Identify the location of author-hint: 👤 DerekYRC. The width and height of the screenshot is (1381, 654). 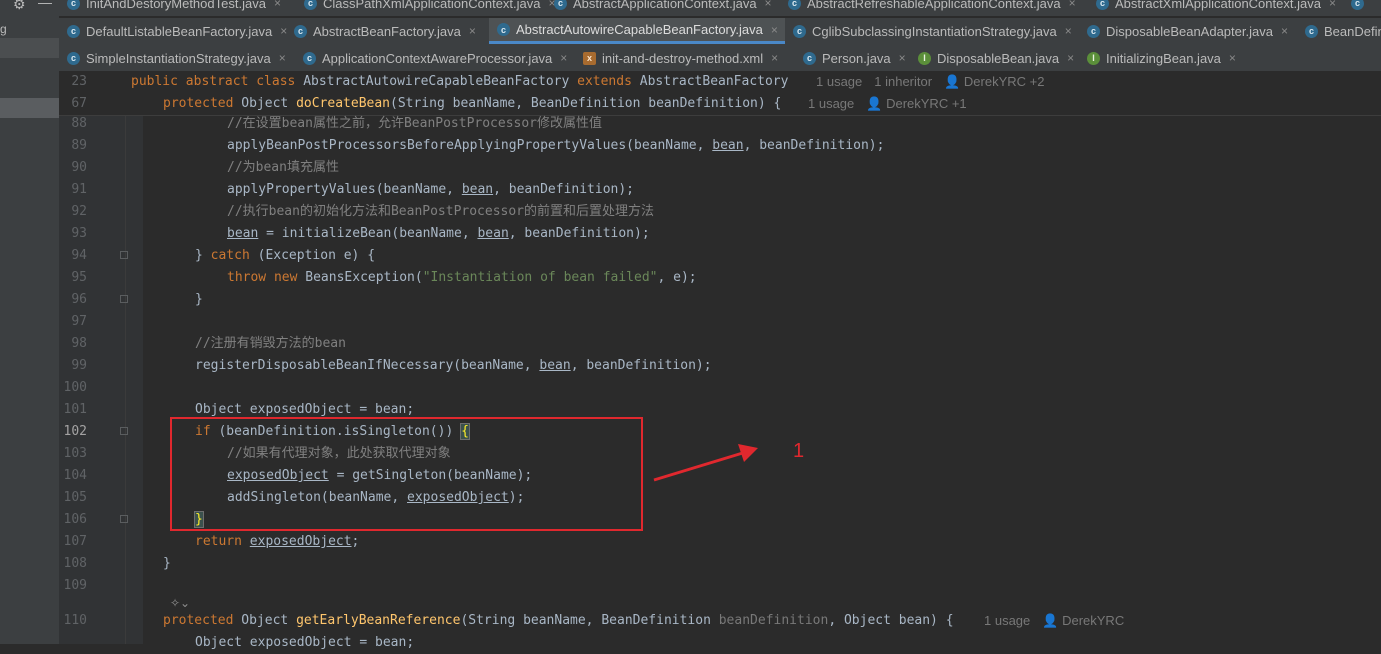
(1083, 620).